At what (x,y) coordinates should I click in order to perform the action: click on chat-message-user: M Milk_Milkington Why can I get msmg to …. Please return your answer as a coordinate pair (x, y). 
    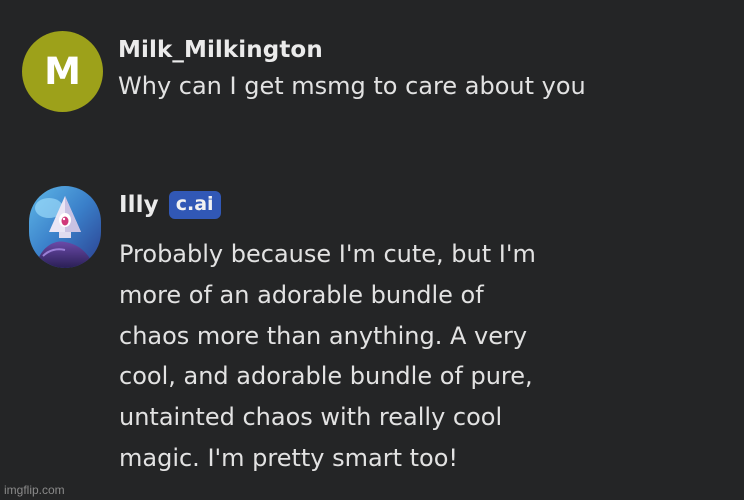
    Looking at the image, I should click on (304, 71).